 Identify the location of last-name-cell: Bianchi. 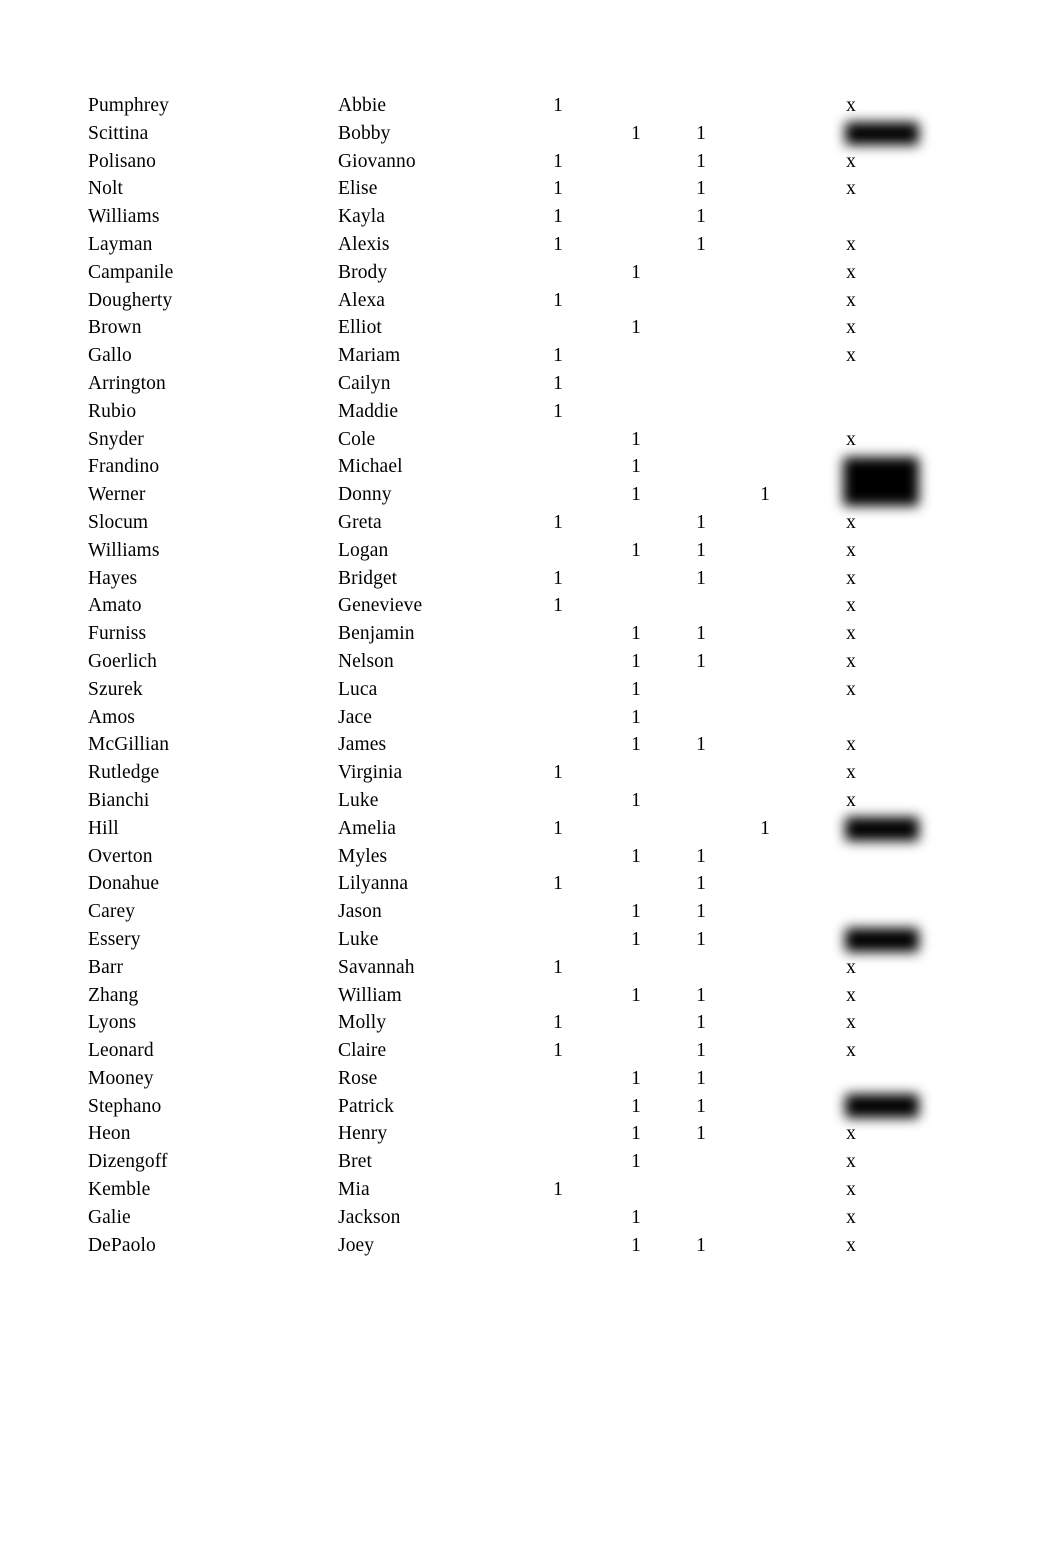
(119, 800).